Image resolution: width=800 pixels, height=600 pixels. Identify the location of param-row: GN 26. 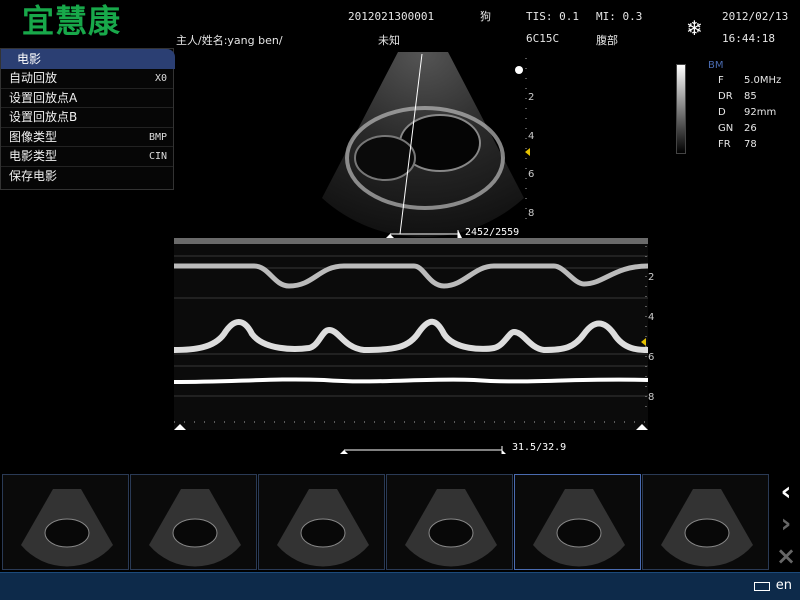
(737, 128).